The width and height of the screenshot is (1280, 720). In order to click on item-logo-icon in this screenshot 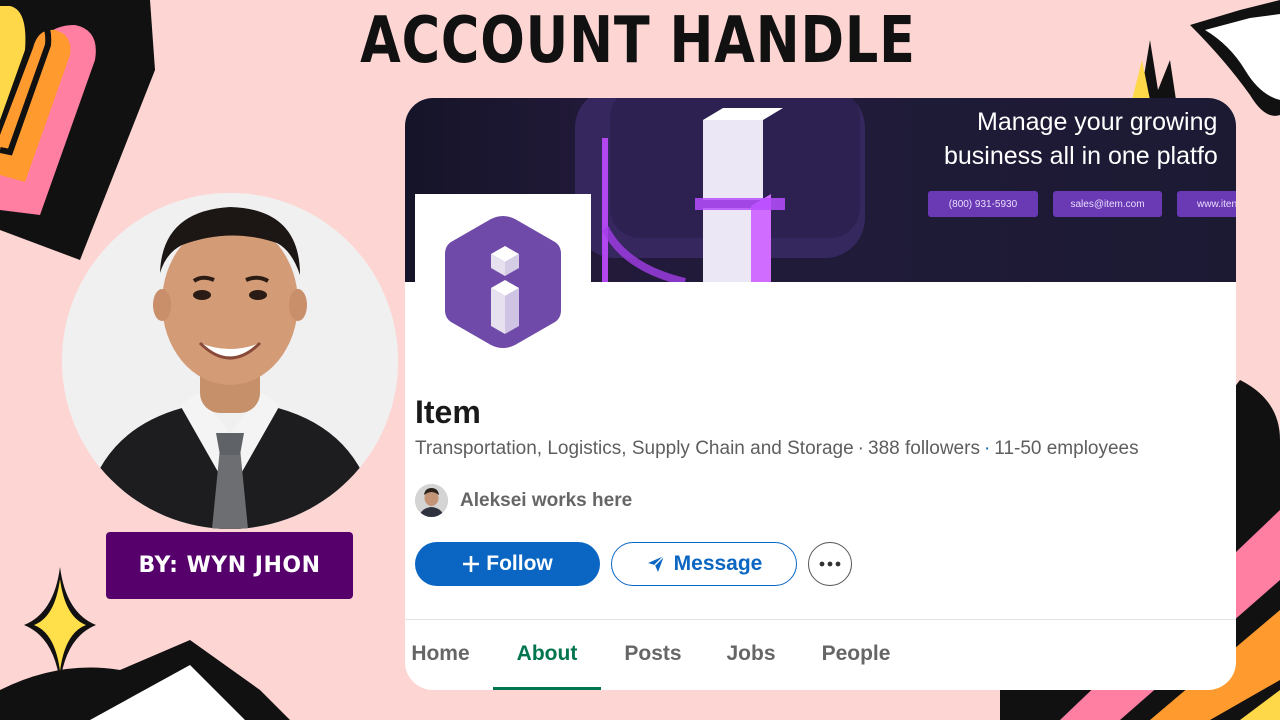, I will do `click(503, 282)`.